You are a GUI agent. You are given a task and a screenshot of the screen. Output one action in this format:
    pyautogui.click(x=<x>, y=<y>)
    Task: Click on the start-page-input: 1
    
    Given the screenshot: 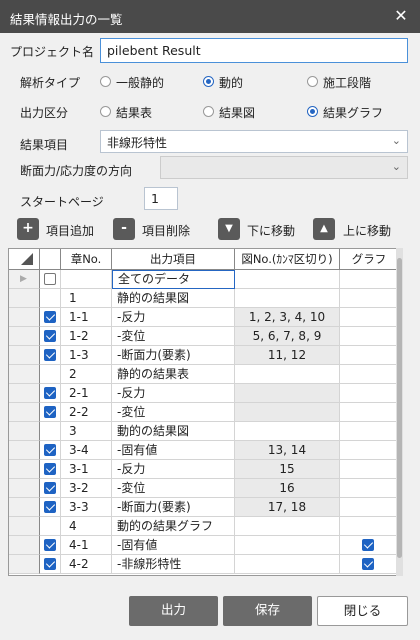 What is the action you would take?
    pyautogui.click(x=161, y=198)
    